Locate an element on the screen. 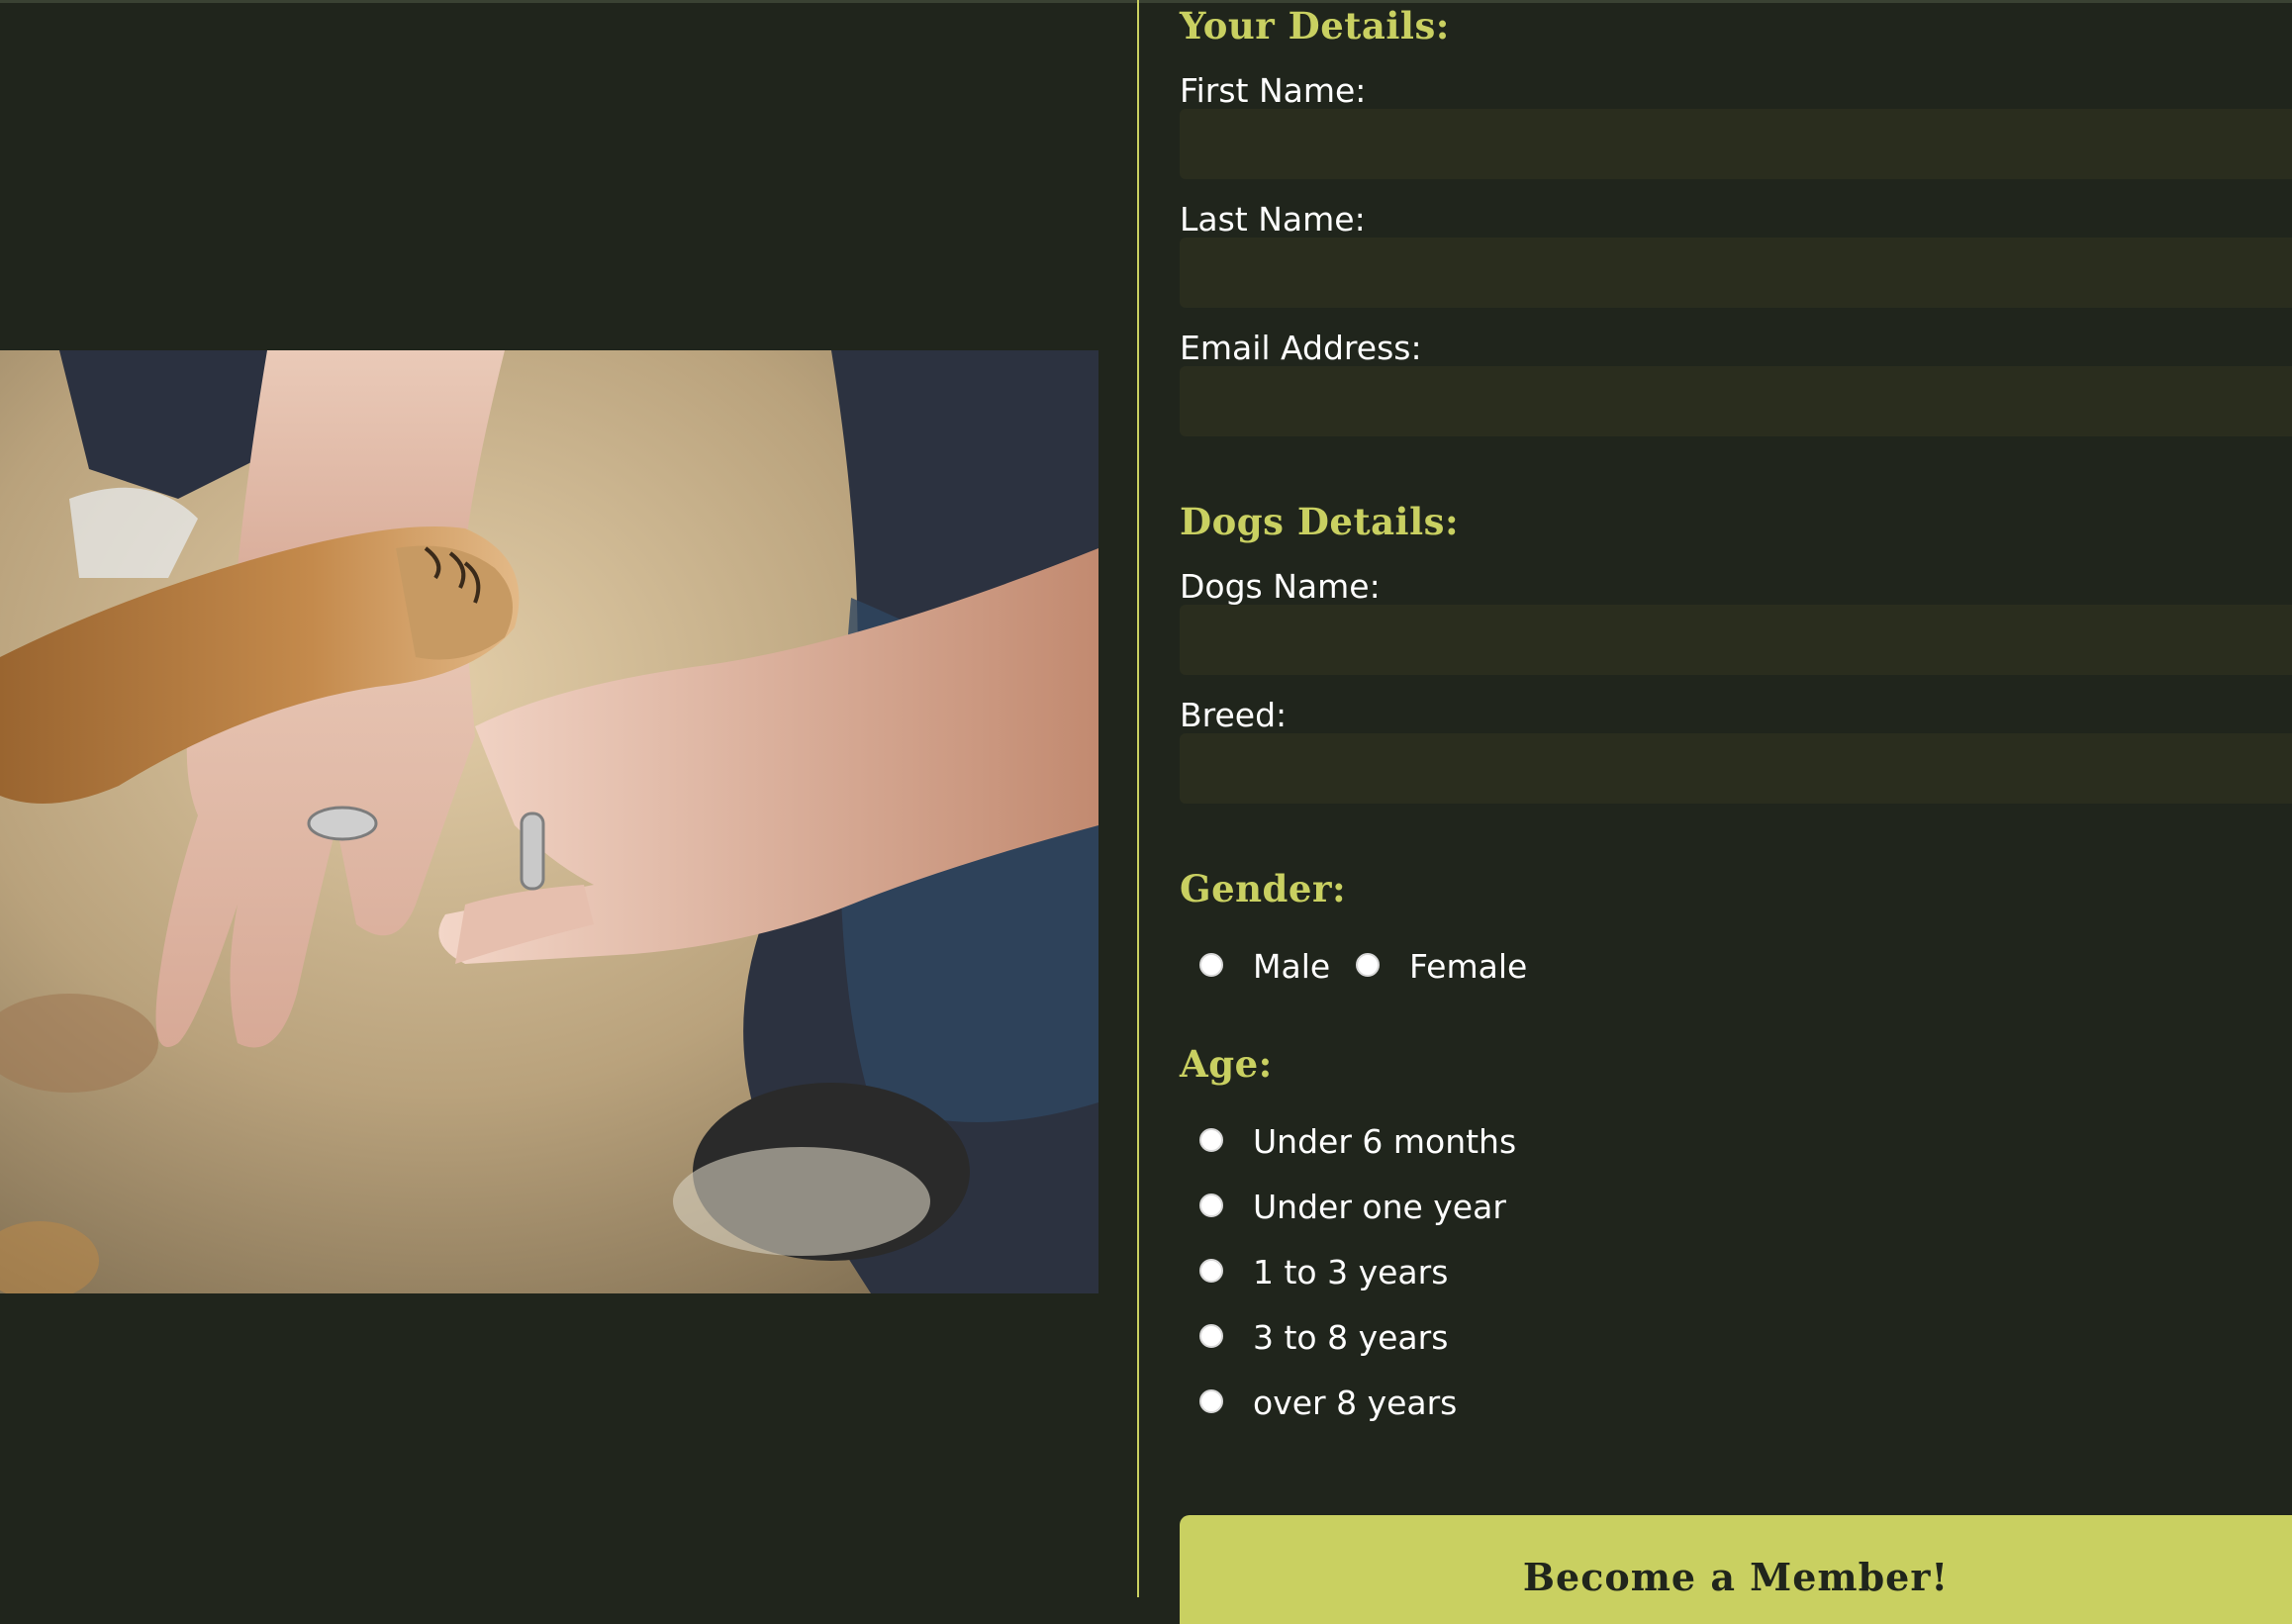 The width and height of the screenshot is (2292, 1624). breed-input is located at coordinates (1736, 768).